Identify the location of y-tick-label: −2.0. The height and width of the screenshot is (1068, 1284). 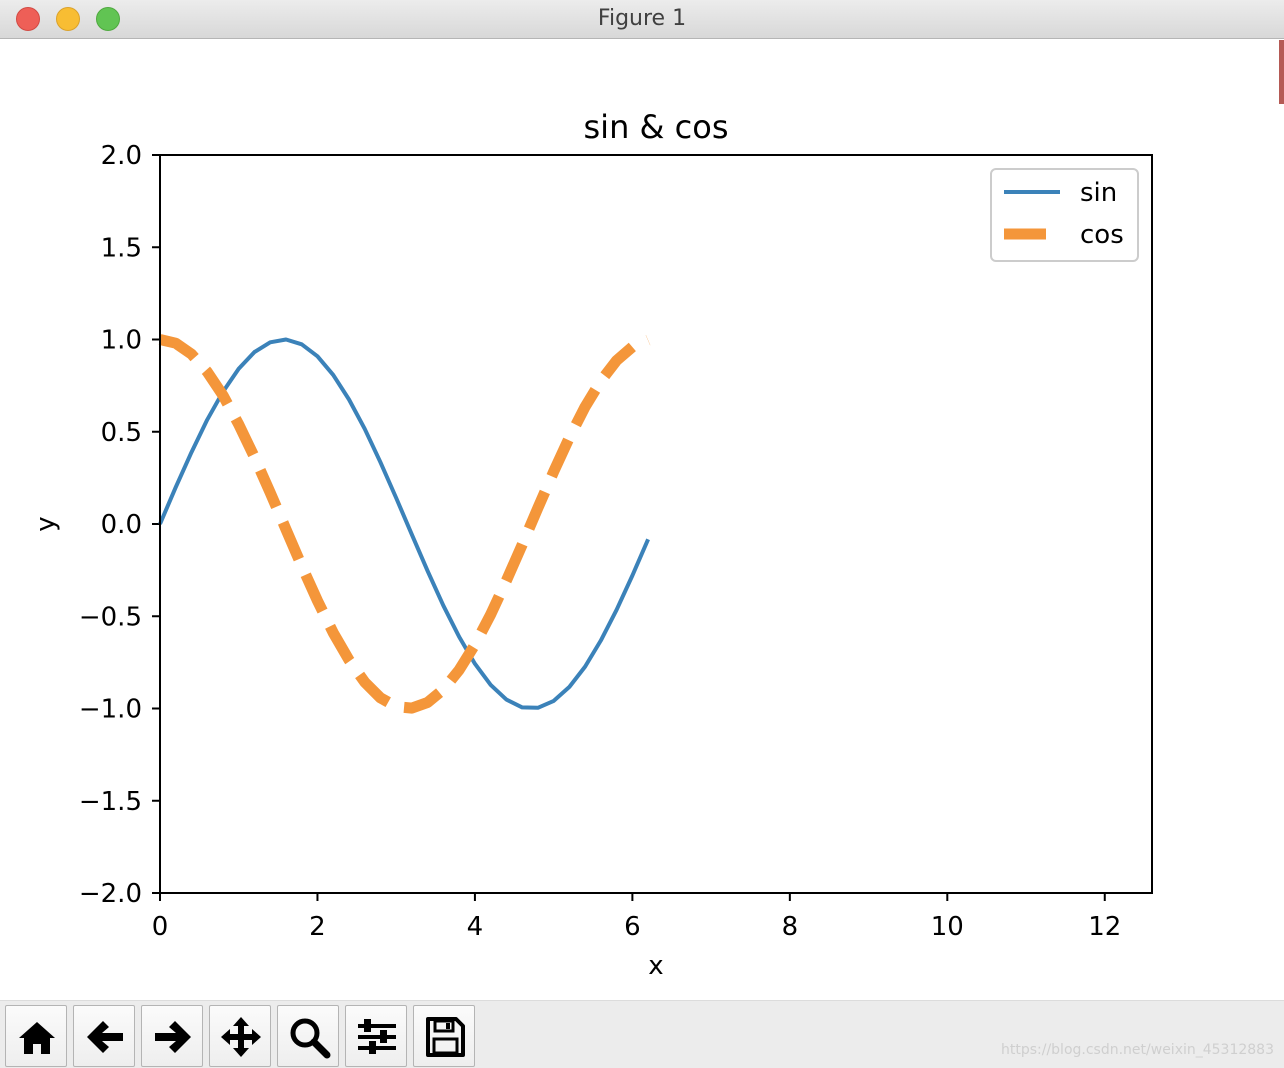
(110, 894).